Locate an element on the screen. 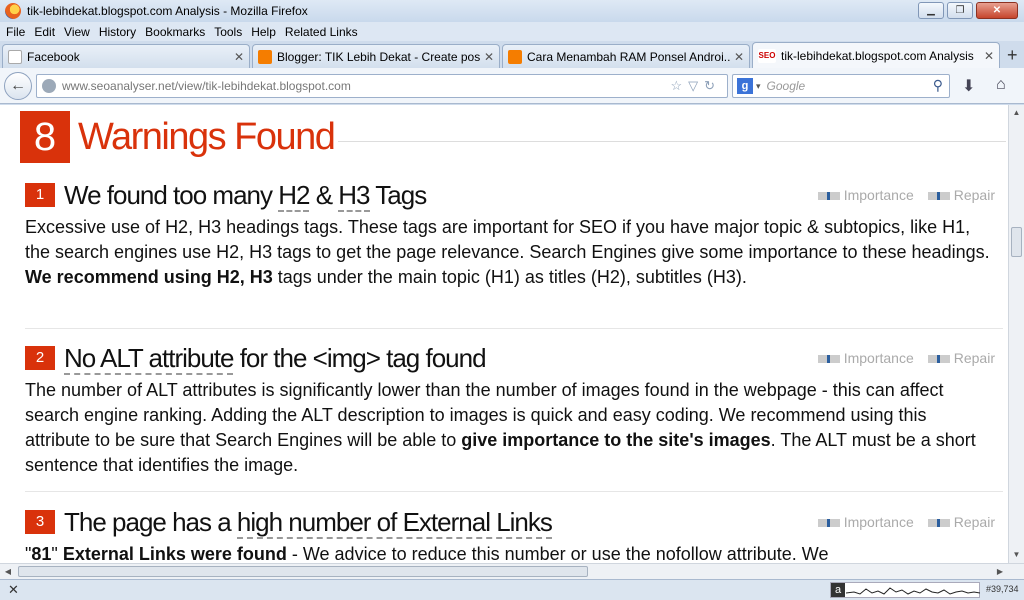 The height and width of the screenshot is (600, 1024). warning-title: We found too many H2 & H3 Tags is located at coordinates (245, 195).